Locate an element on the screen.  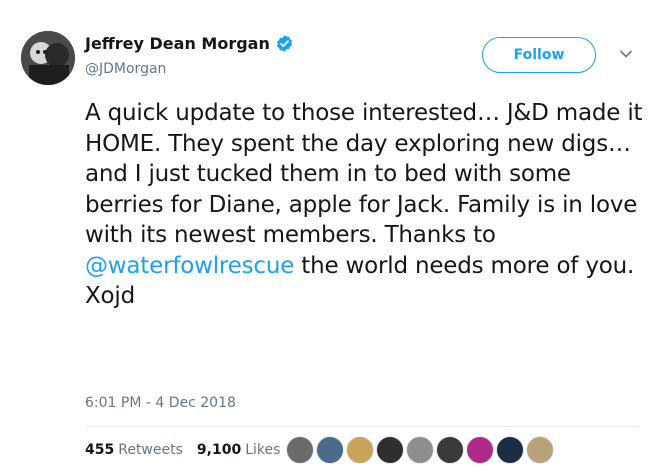
chevron-down-icon is located at coordinates (626, 54).